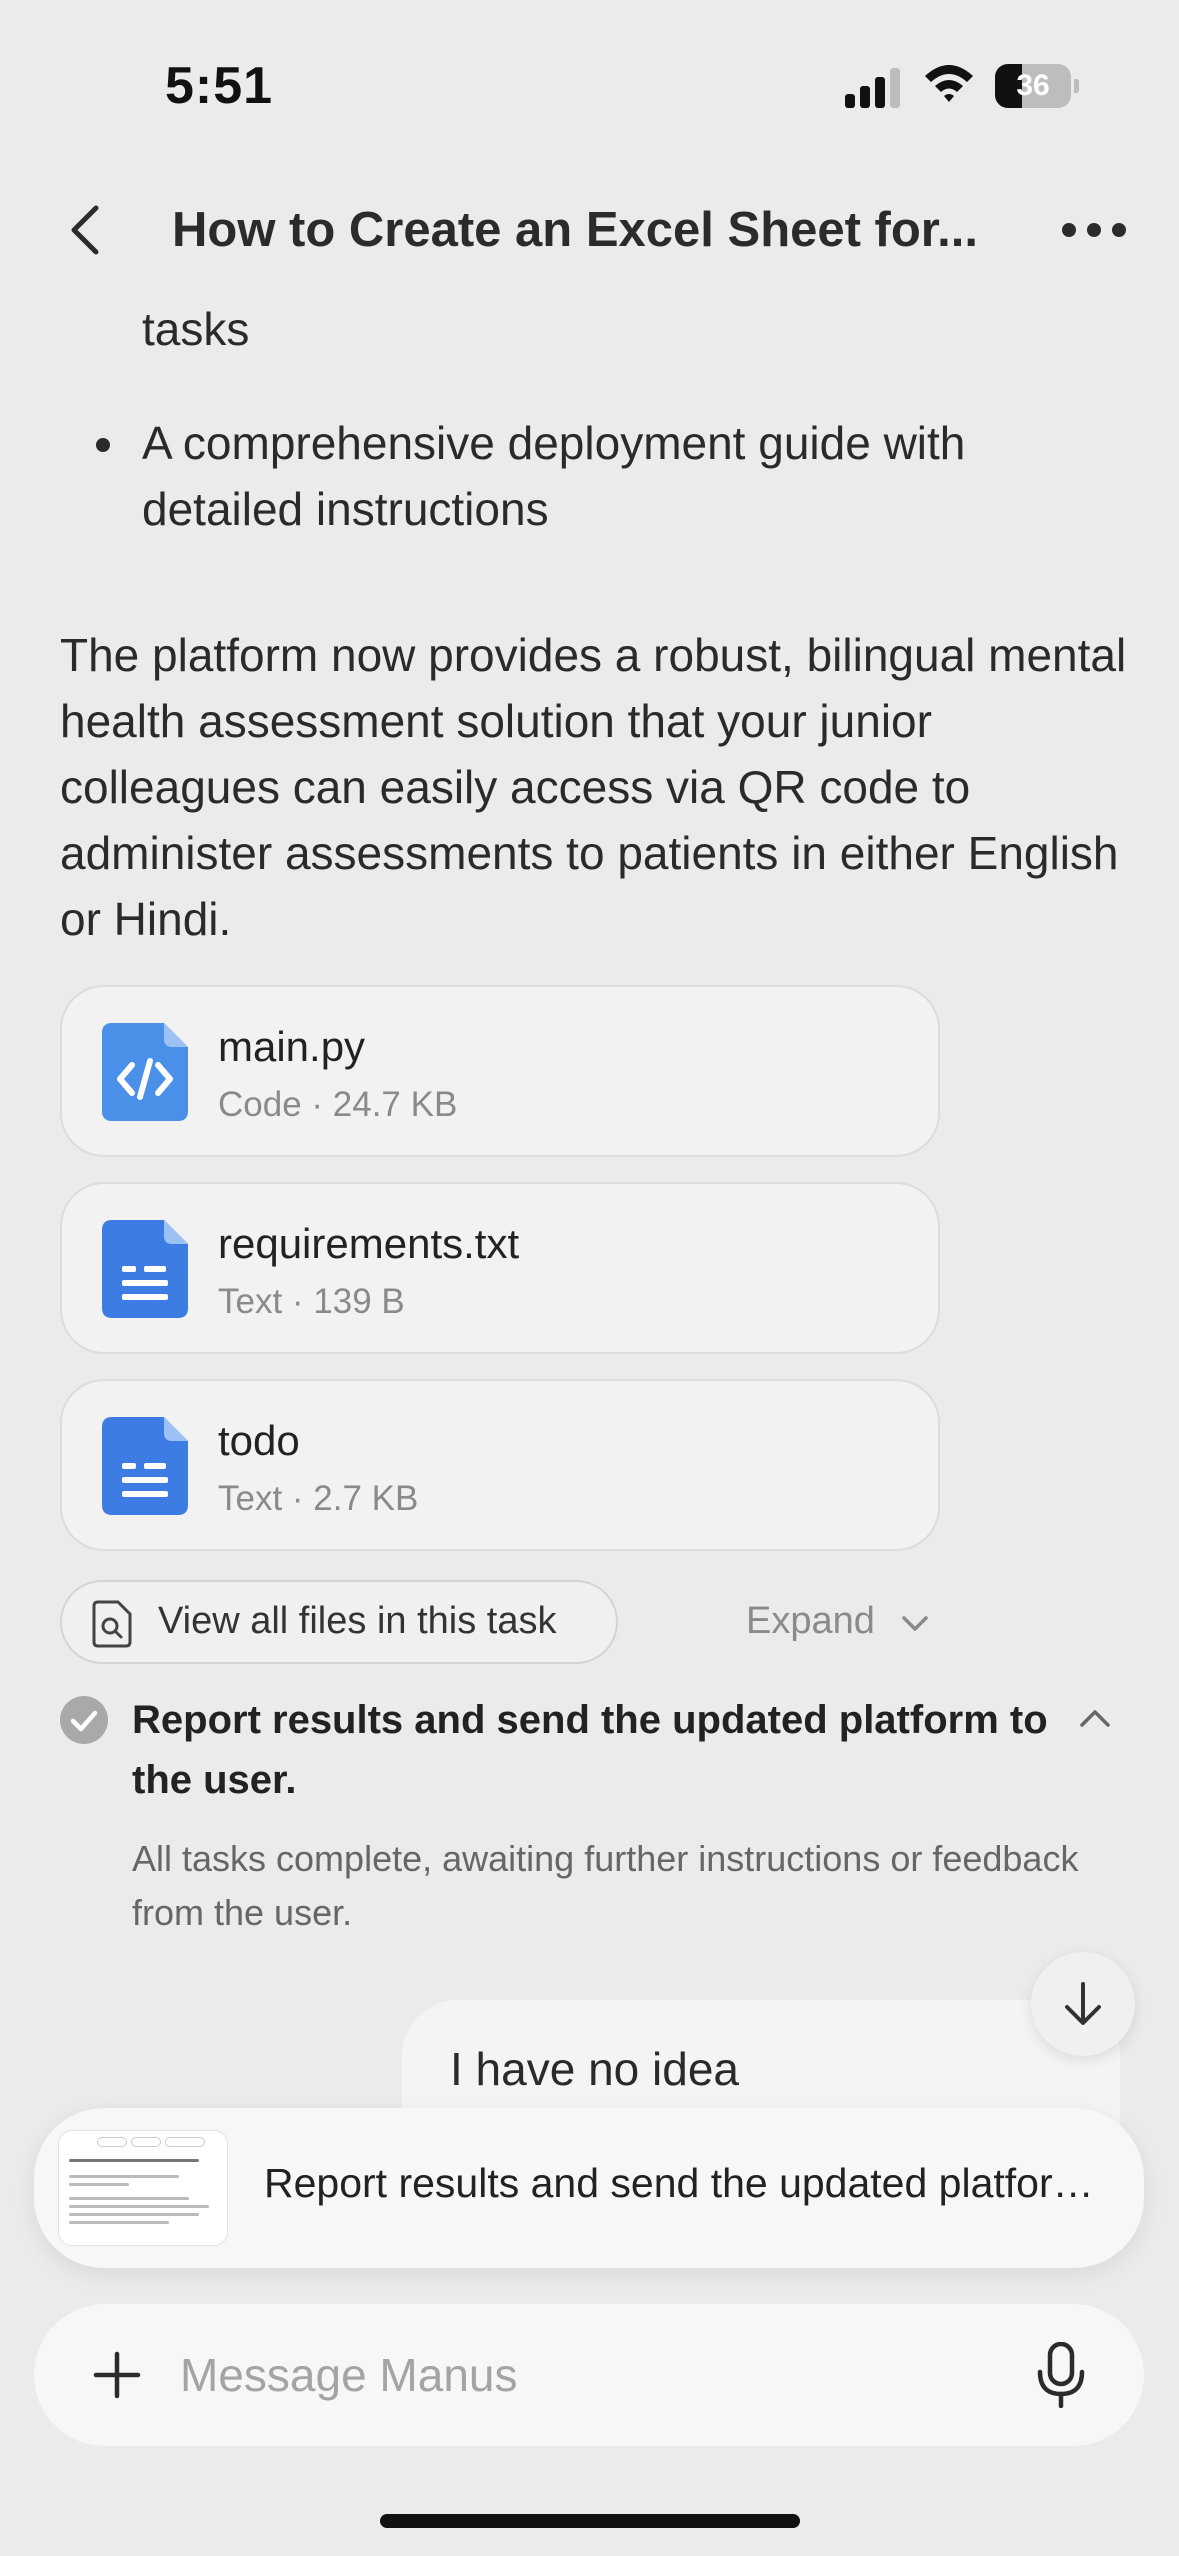 Image resolution: width=1179 pixels, height=2556 pixels. Describe the element at coordinates (595, 2069) in the screenshot. I see `user-message-text: I have no idea` at that location.